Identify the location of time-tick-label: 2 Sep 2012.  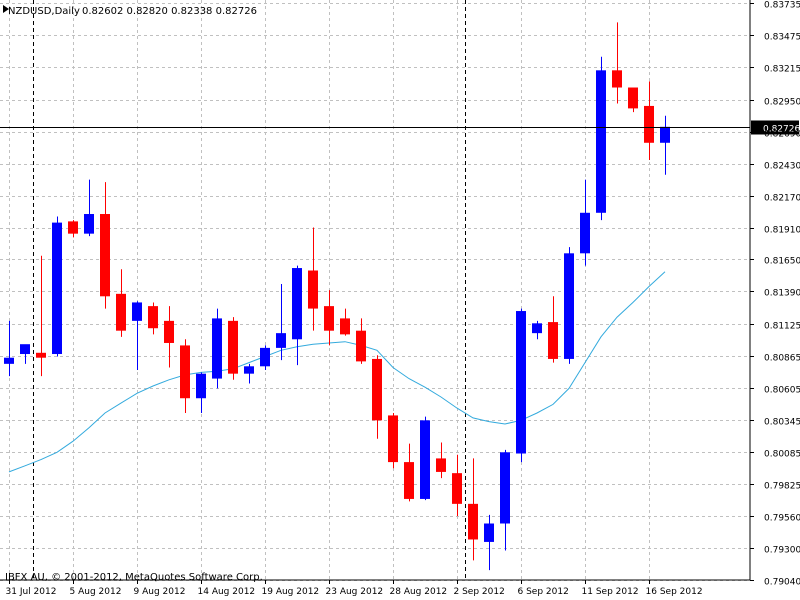
(479, 592).